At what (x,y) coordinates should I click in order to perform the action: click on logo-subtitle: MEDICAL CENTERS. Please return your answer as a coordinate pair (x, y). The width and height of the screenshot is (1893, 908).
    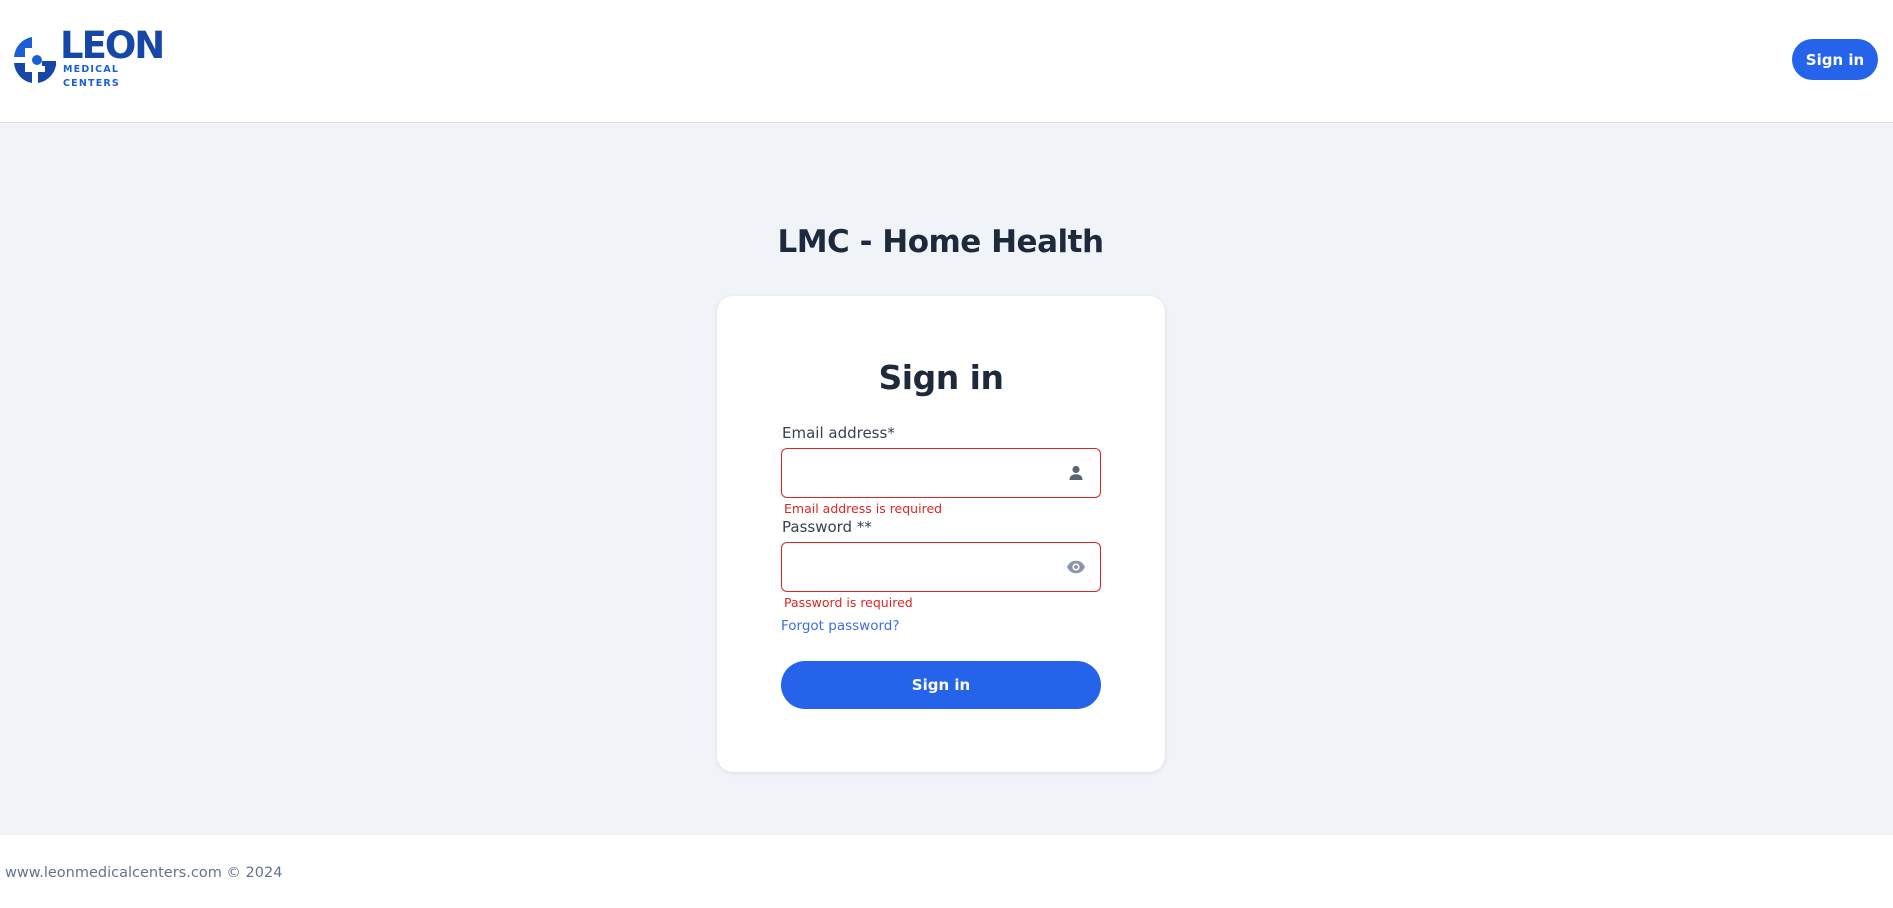
    Looking at the image, I should click on (91, 76).